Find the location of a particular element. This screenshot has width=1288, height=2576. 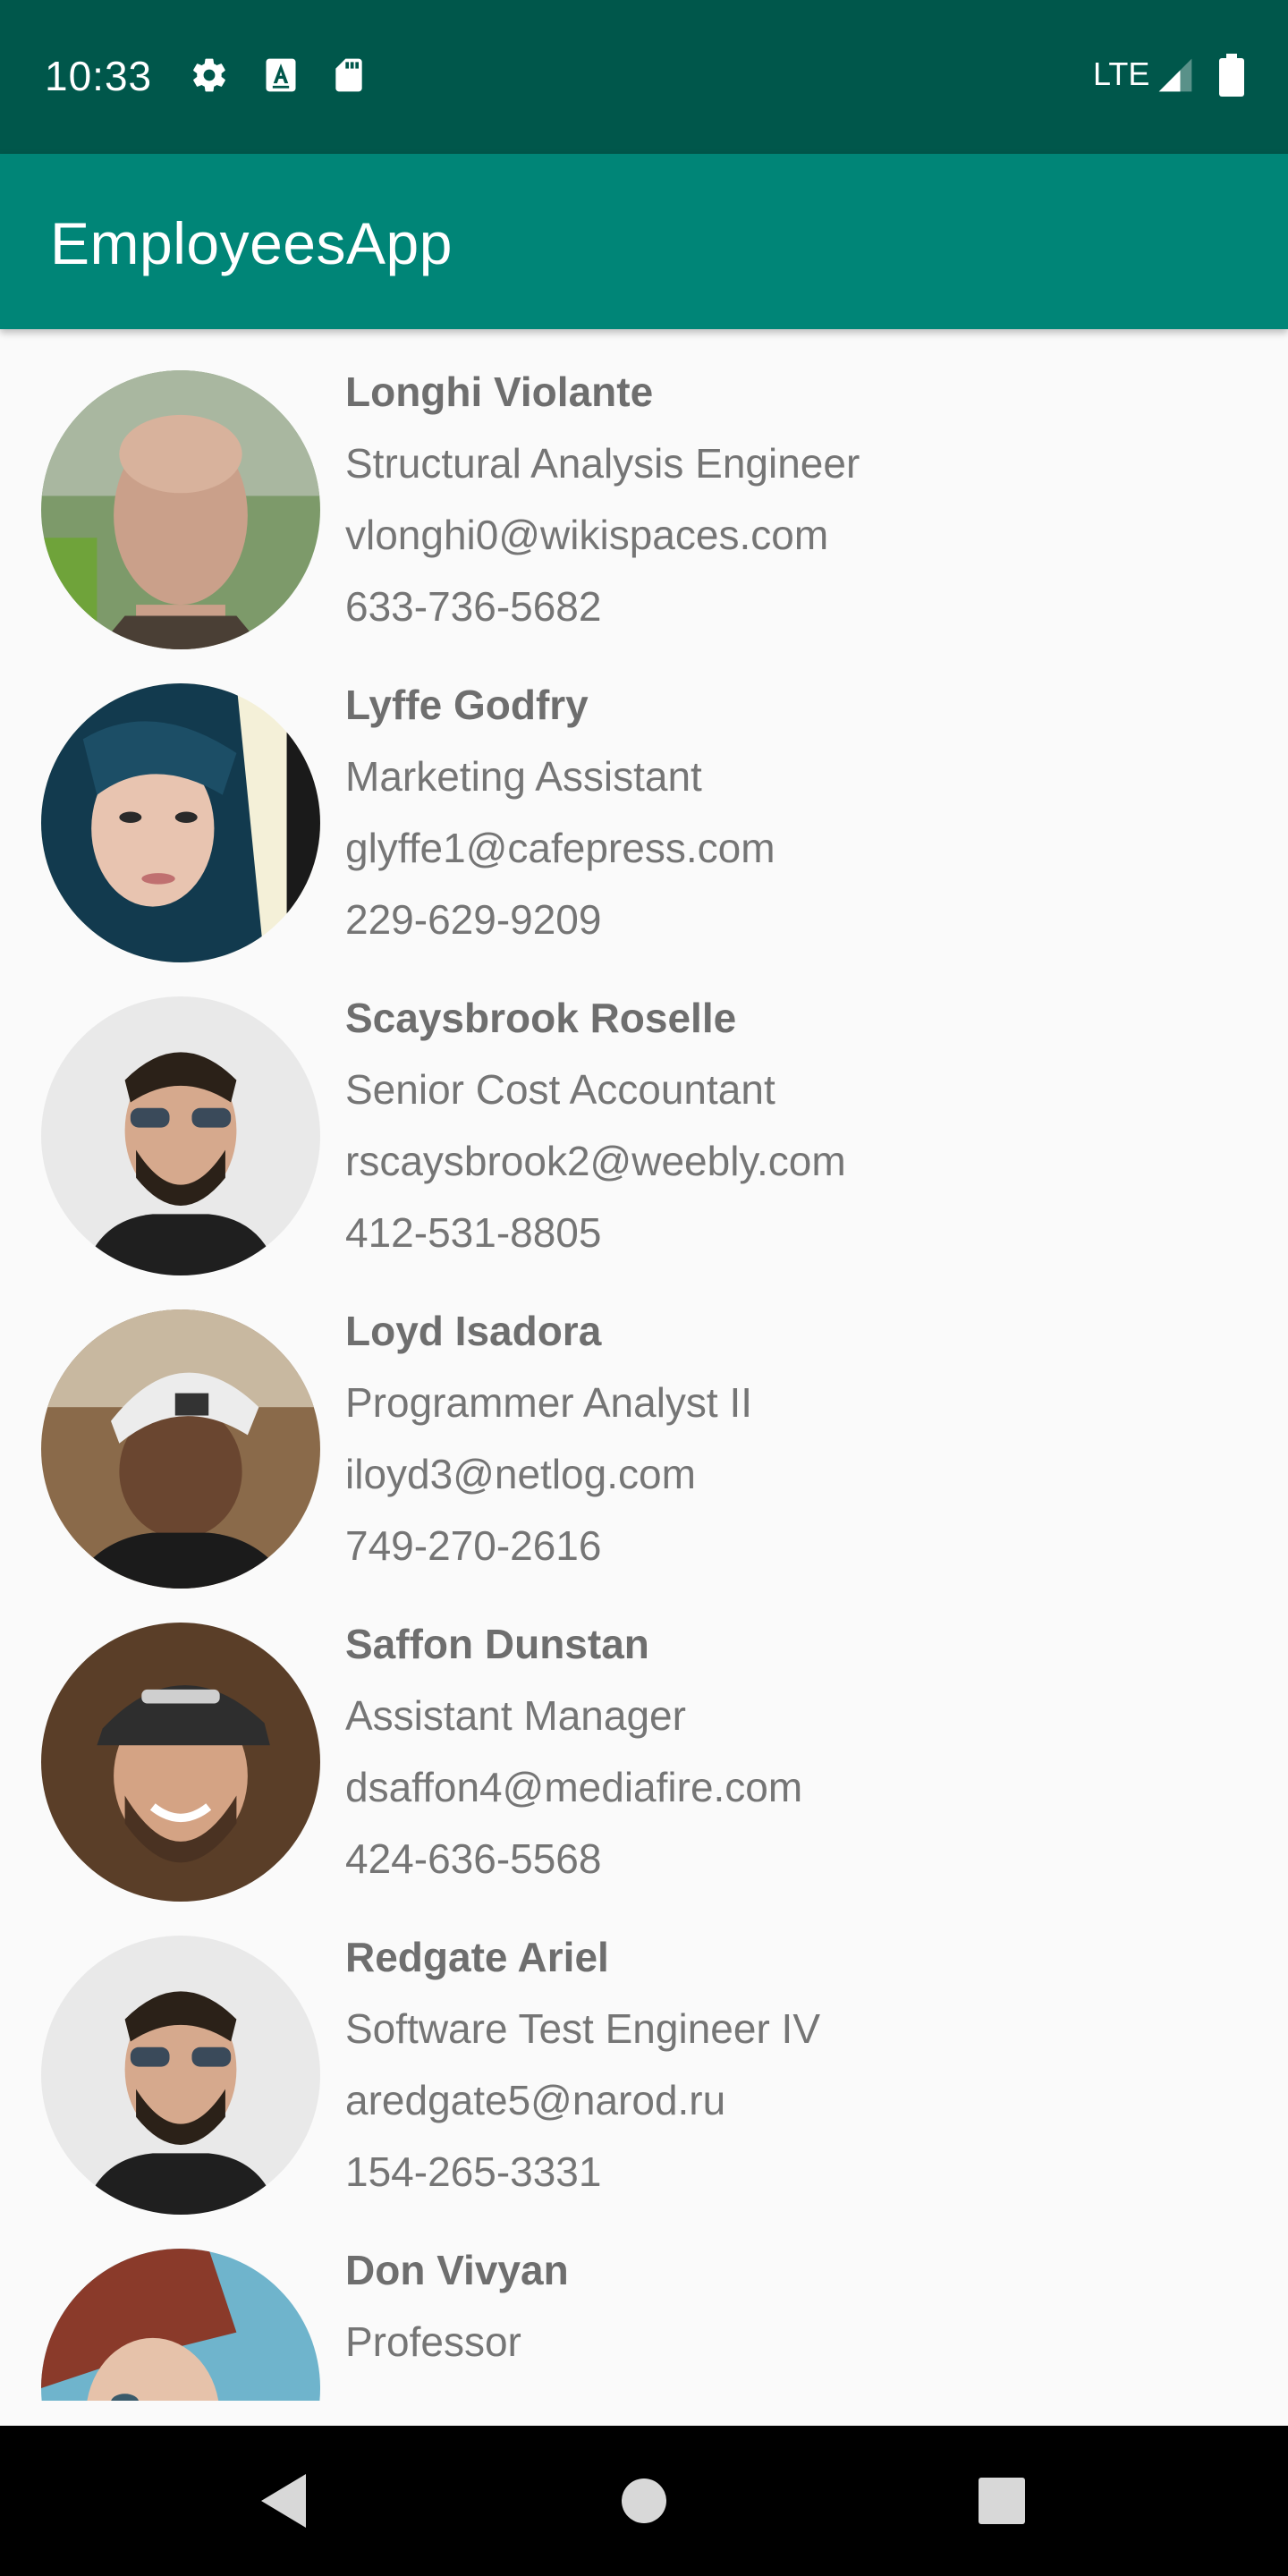

employee-title: Senior Cost Accountant is located at coordinates (560, 1089).